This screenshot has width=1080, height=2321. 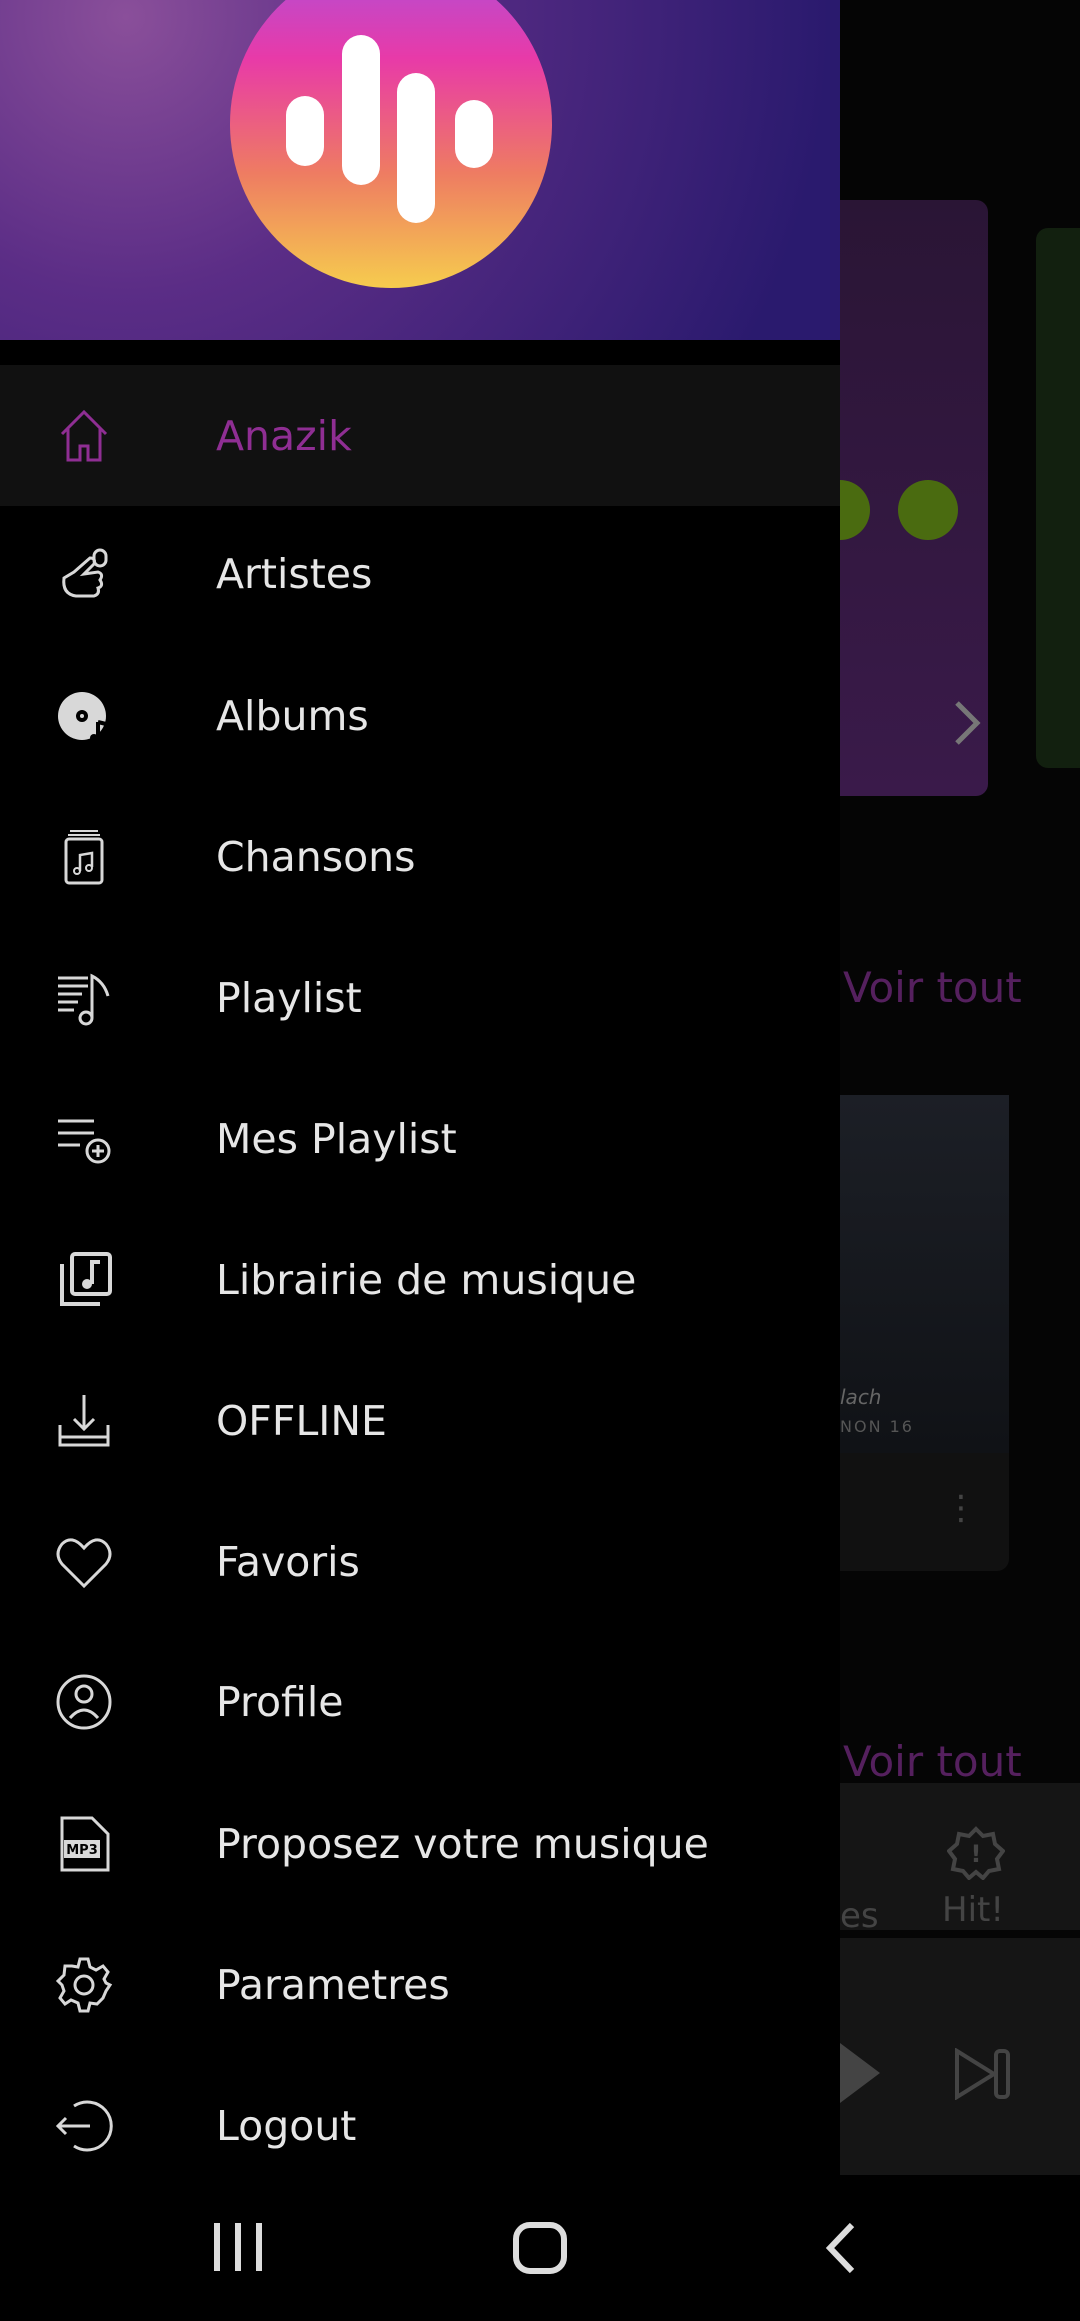 What do you see at coordinates (84, 998) in the screenshot?
I see `playlist-icon` at bounding box center [84, 998].